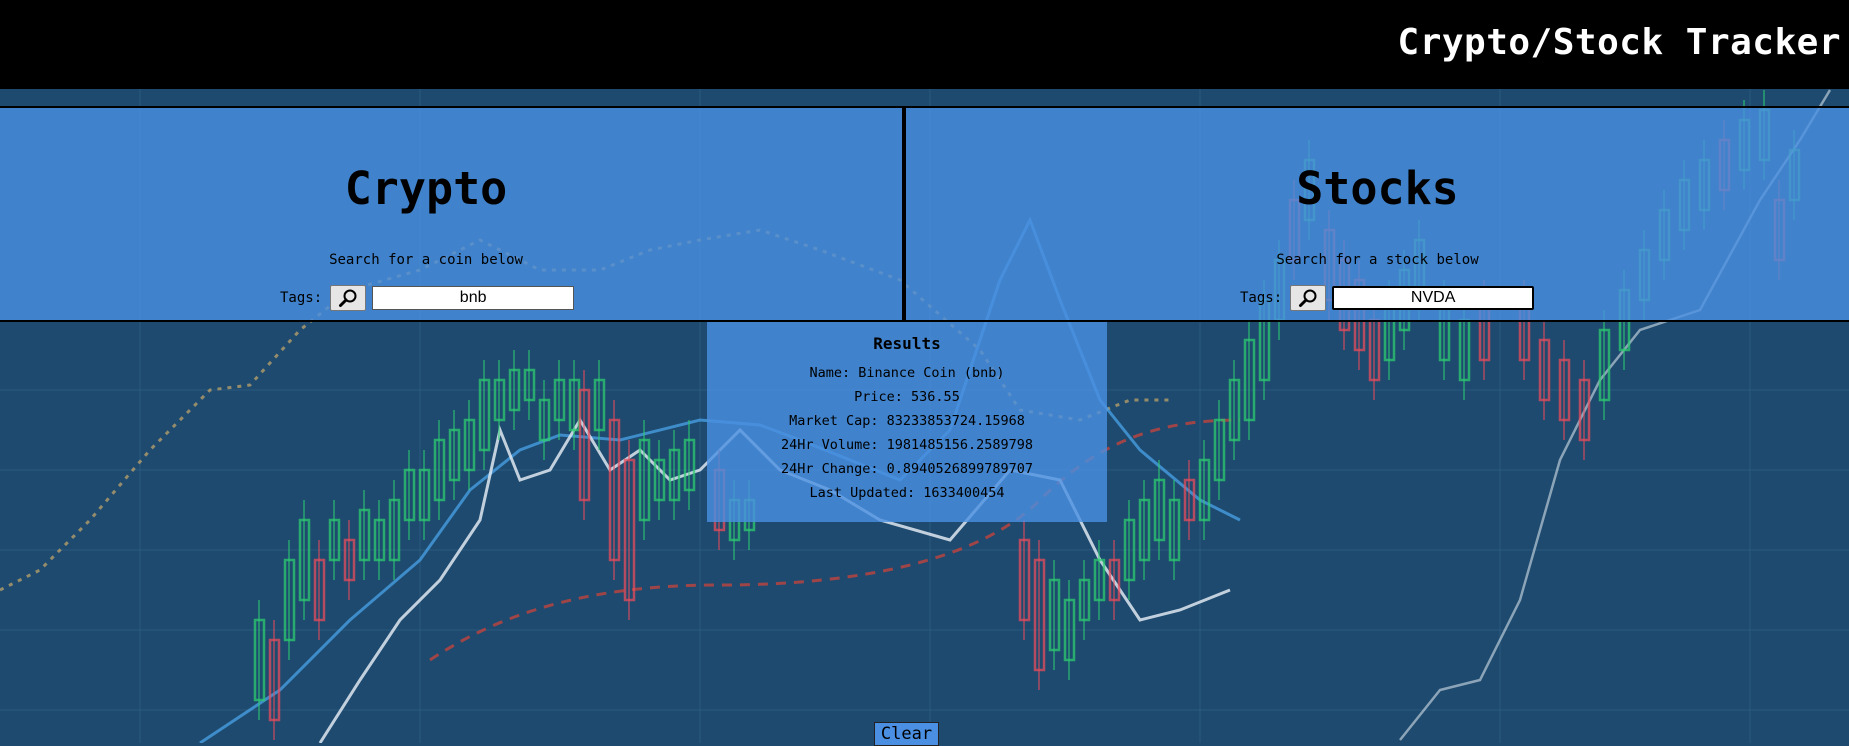 The image size is (1849, 746). What do you see at coordinates (1377, 260) in the screenshot?
I see `stocks-search-hint: Search for a stock below` at bounding box center [1377, 260].